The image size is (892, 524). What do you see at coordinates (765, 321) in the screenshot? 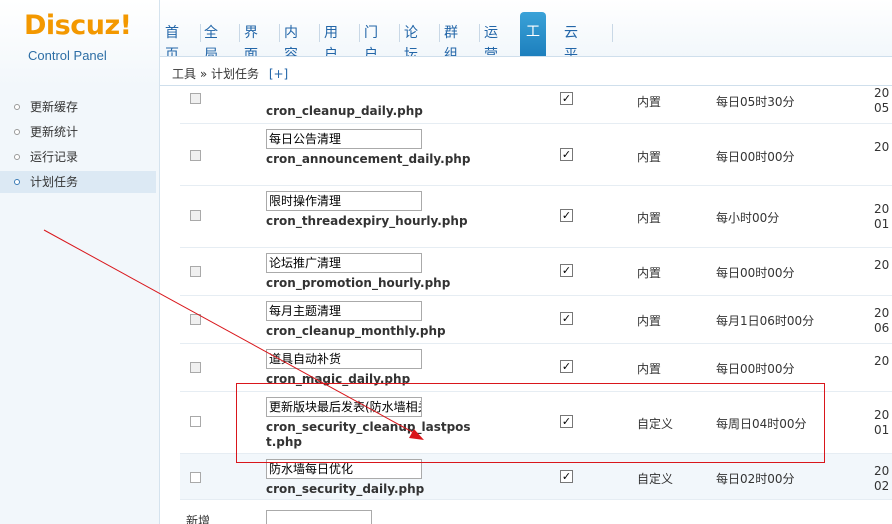
I see `cron-time: 每月1日06时00分` at bounding box center [765, 321].